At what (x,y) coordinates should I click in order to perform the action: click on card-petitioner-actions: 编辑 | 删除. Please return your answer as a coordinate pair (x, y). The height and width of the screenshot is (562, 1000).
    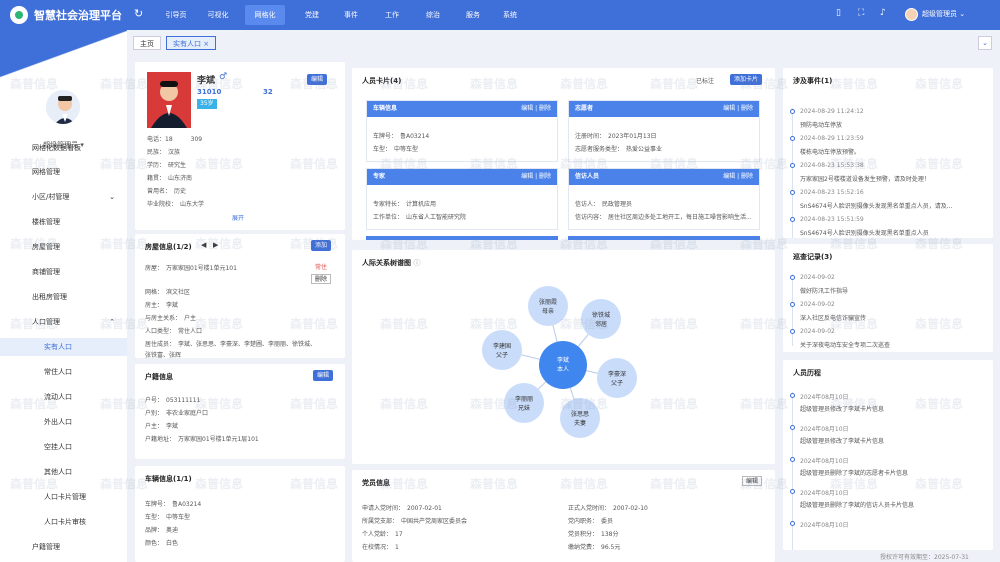
    Looking at the image, I should click on (738, 177).